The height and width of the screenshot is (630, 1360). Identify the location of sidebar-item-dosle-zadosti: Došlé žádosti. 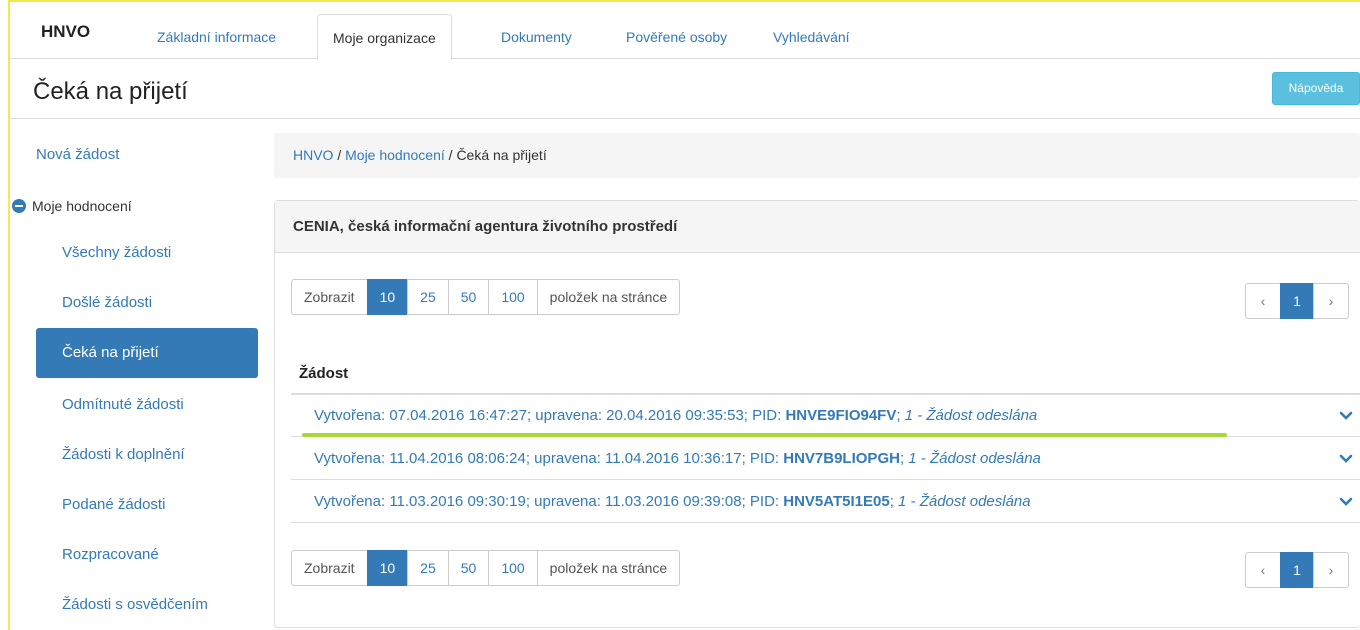
(107, 302).